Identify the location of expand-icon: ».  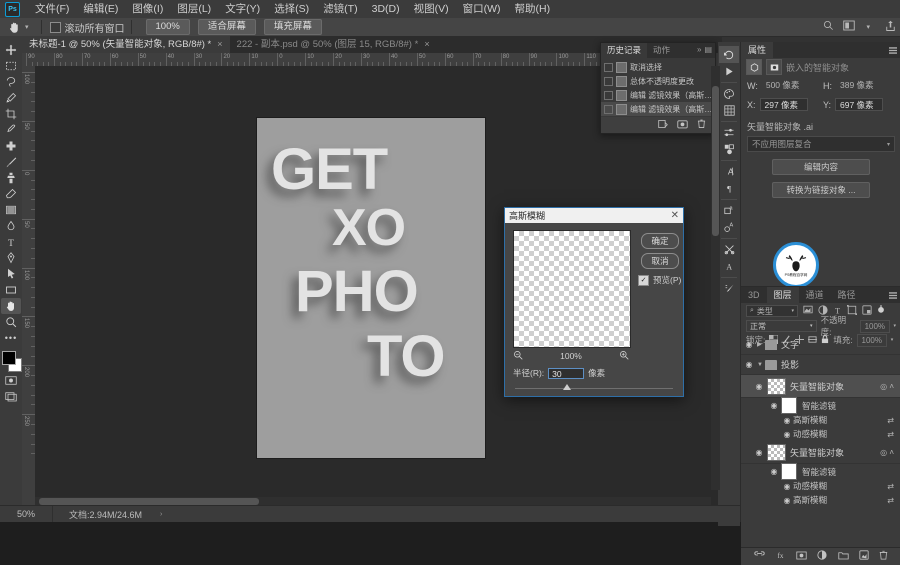
(699, 49).